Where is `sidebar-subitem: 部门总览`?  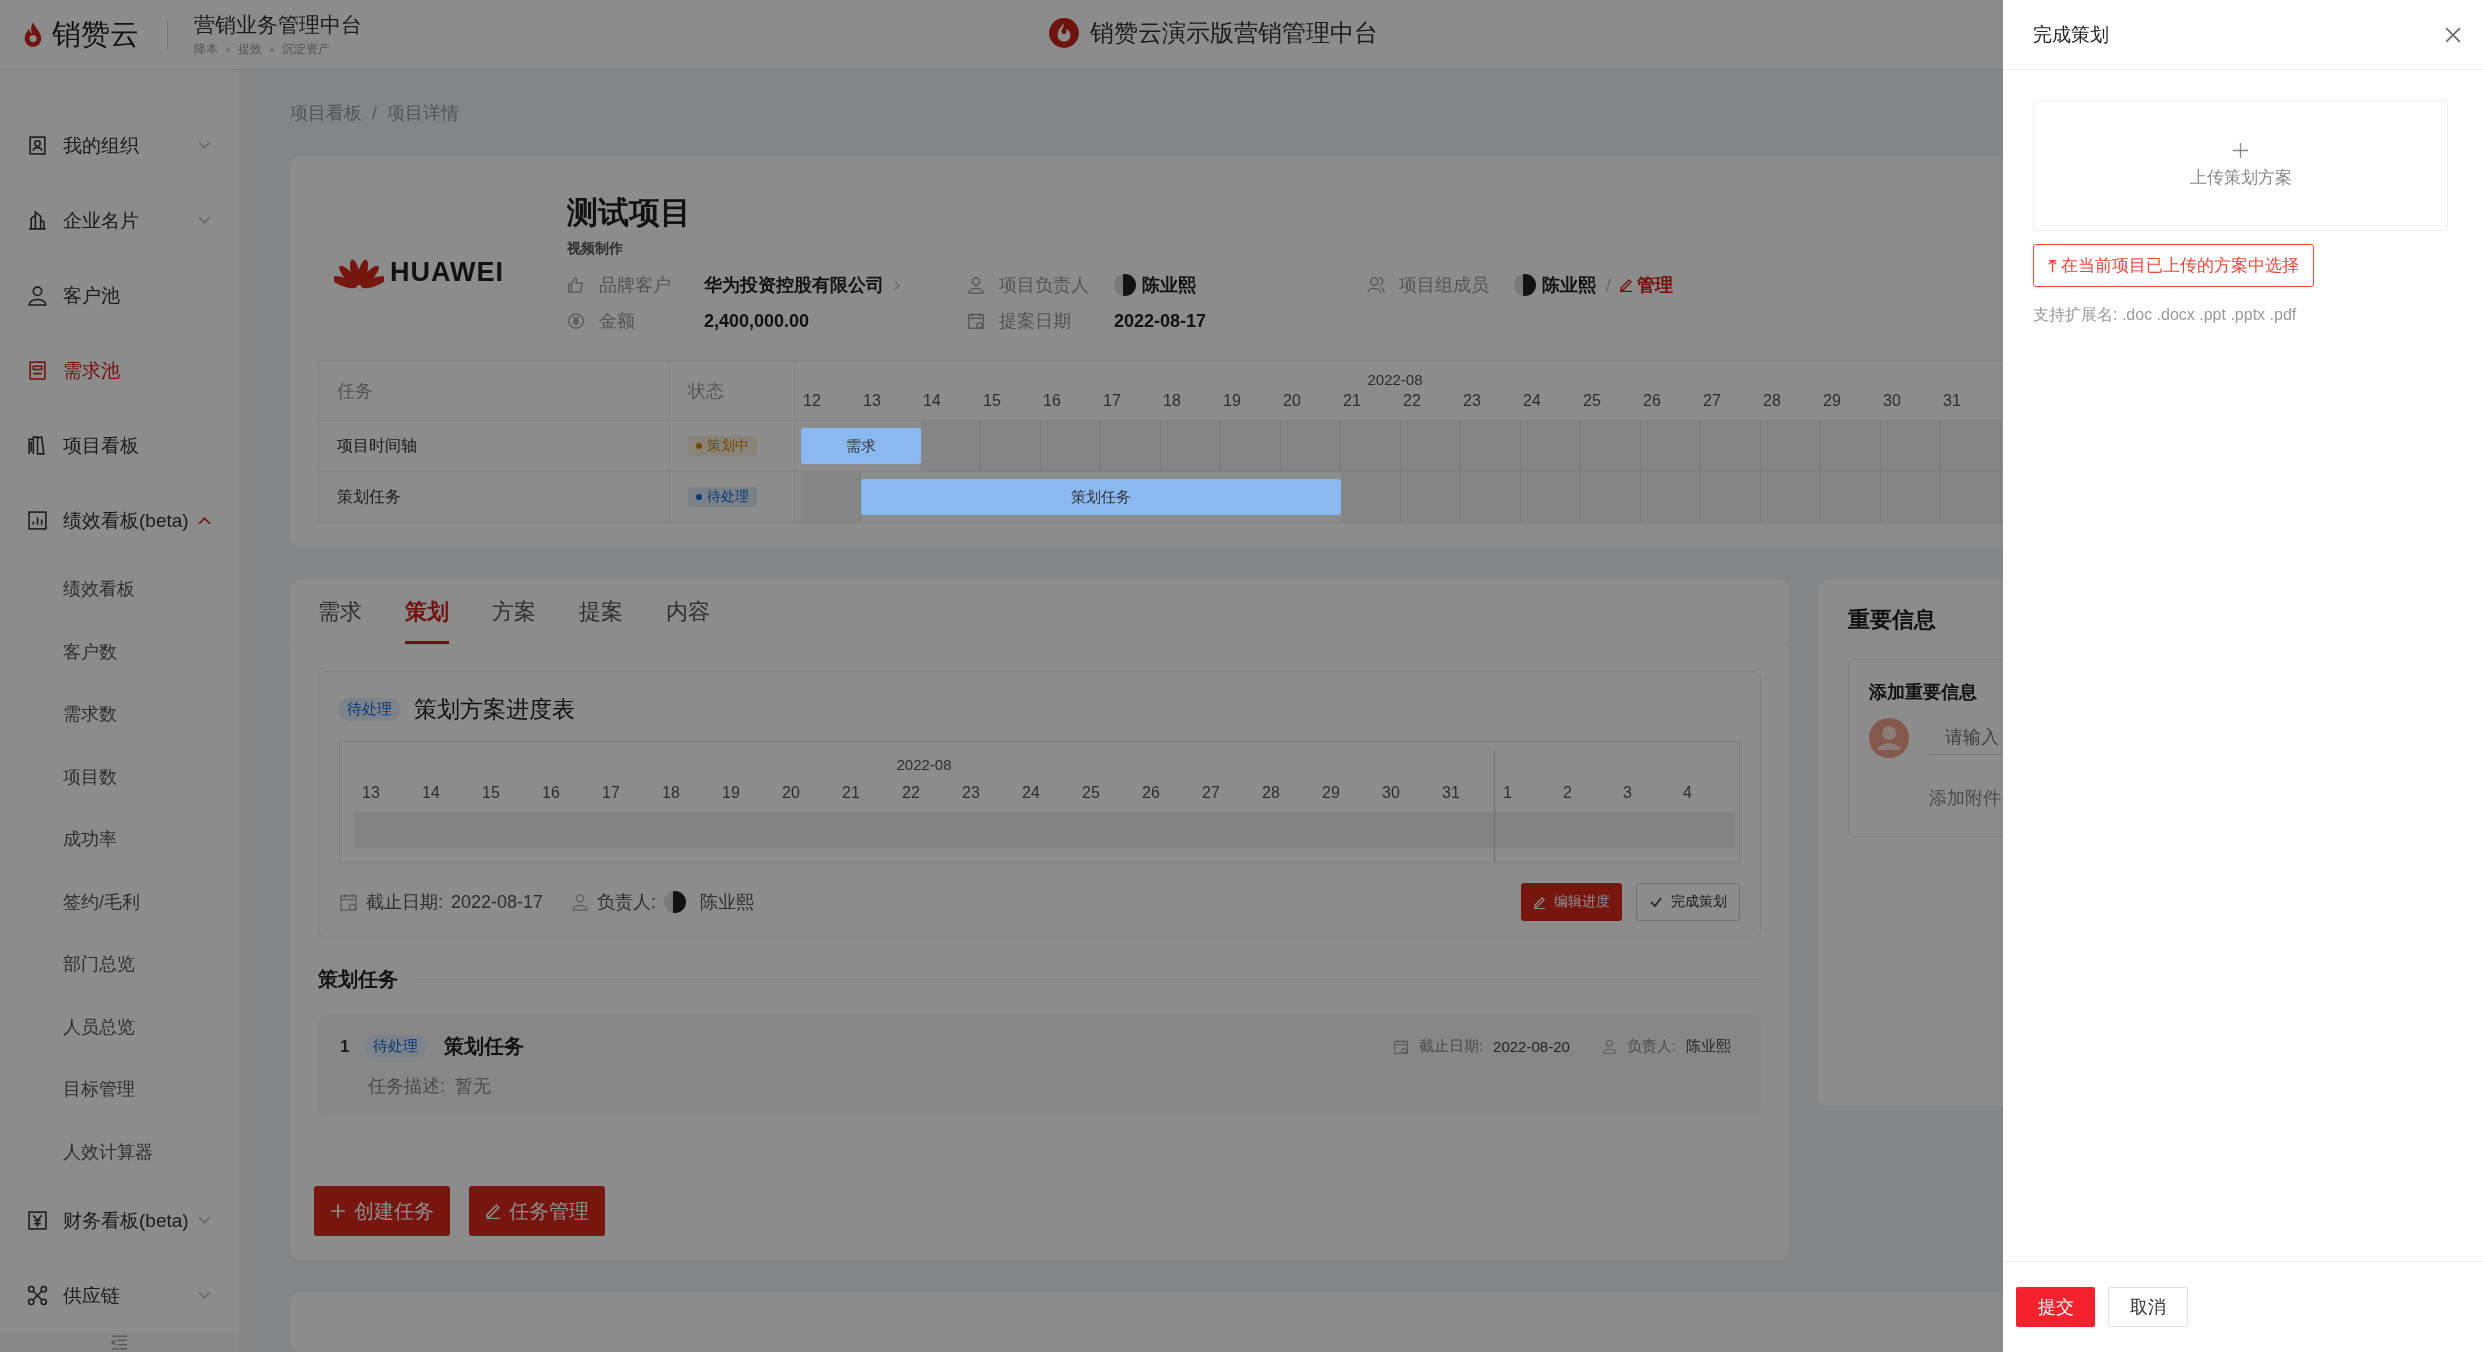 sidebar-subitem: 部门总览 is located at coordinates (119, 964).